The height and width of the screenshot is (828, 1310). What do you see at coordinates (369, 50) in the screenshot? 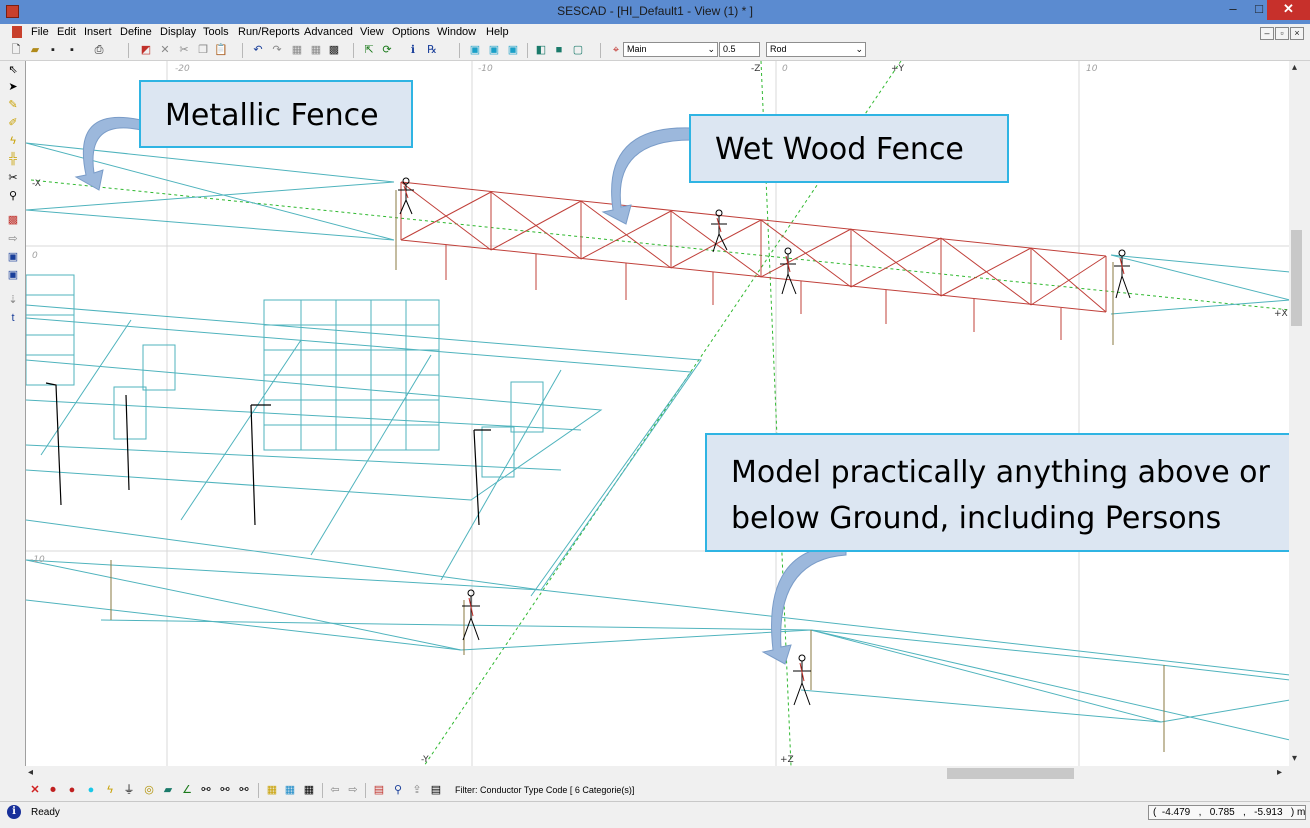
I see `move-icon: ⇱` at bounding box center [369, 50].